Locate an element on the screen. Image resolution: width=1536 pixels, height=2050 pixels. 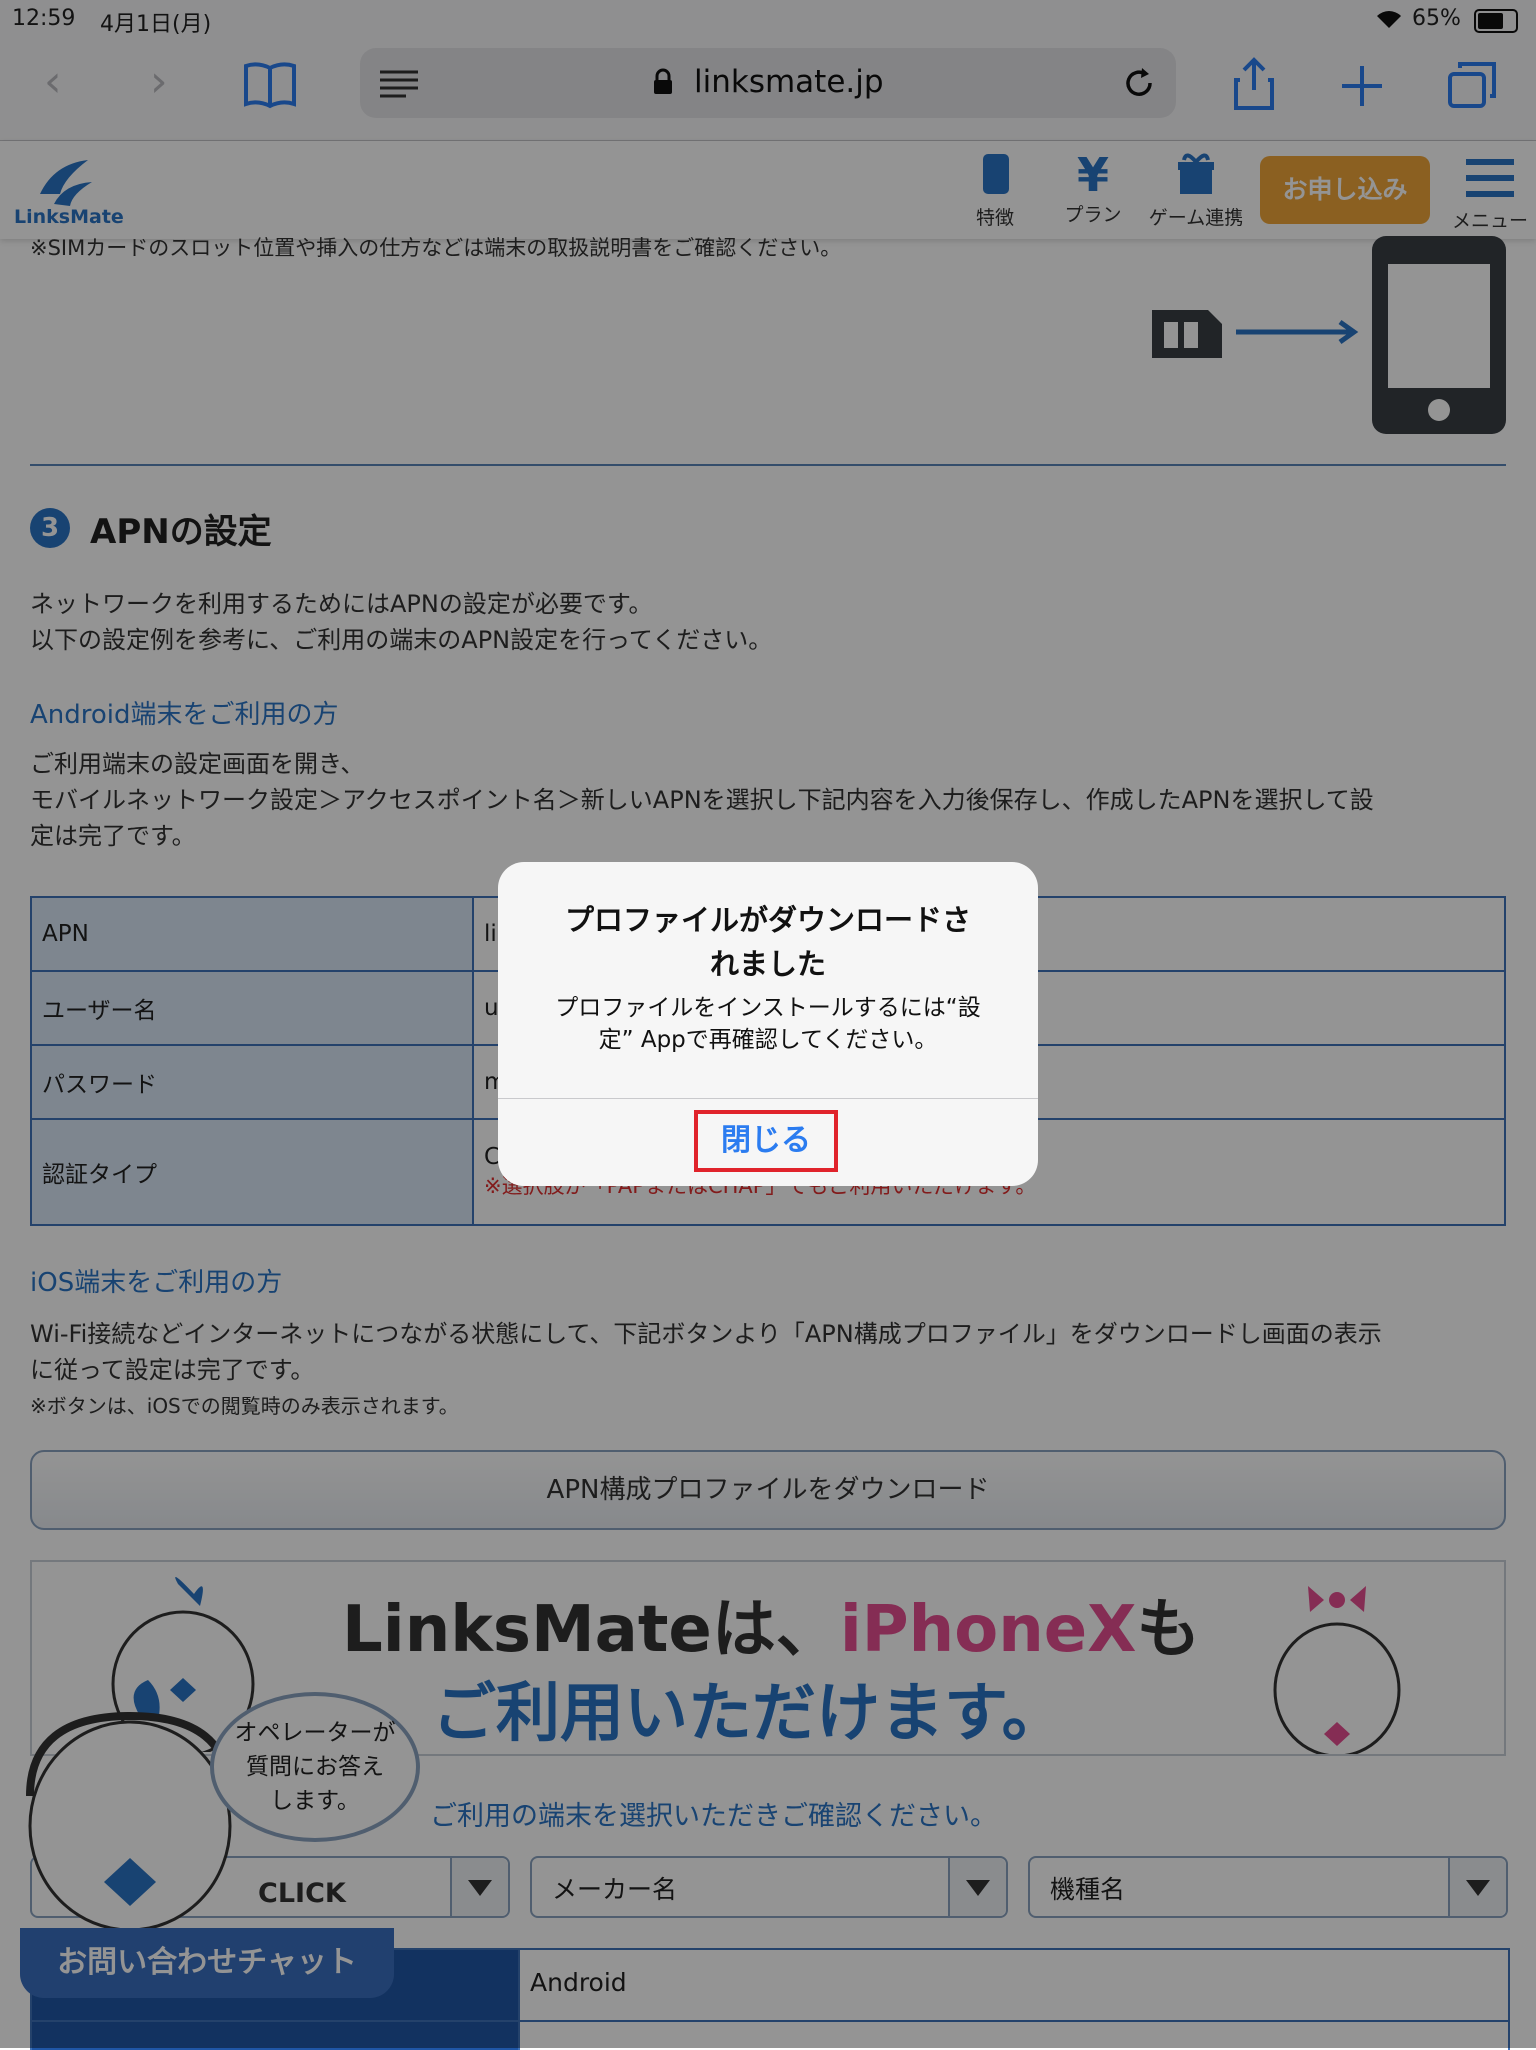
alert-title-line: れました is located at coordinates (767, 964).